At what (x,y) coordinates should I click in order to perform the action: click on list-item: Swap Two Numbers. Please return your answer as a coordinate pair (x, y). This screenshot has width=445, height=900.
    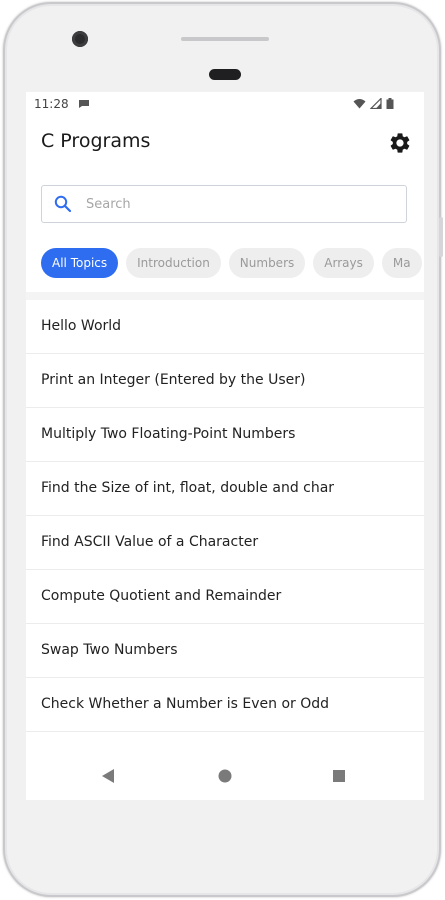
    Looking at the image, I should click on (225, 651).